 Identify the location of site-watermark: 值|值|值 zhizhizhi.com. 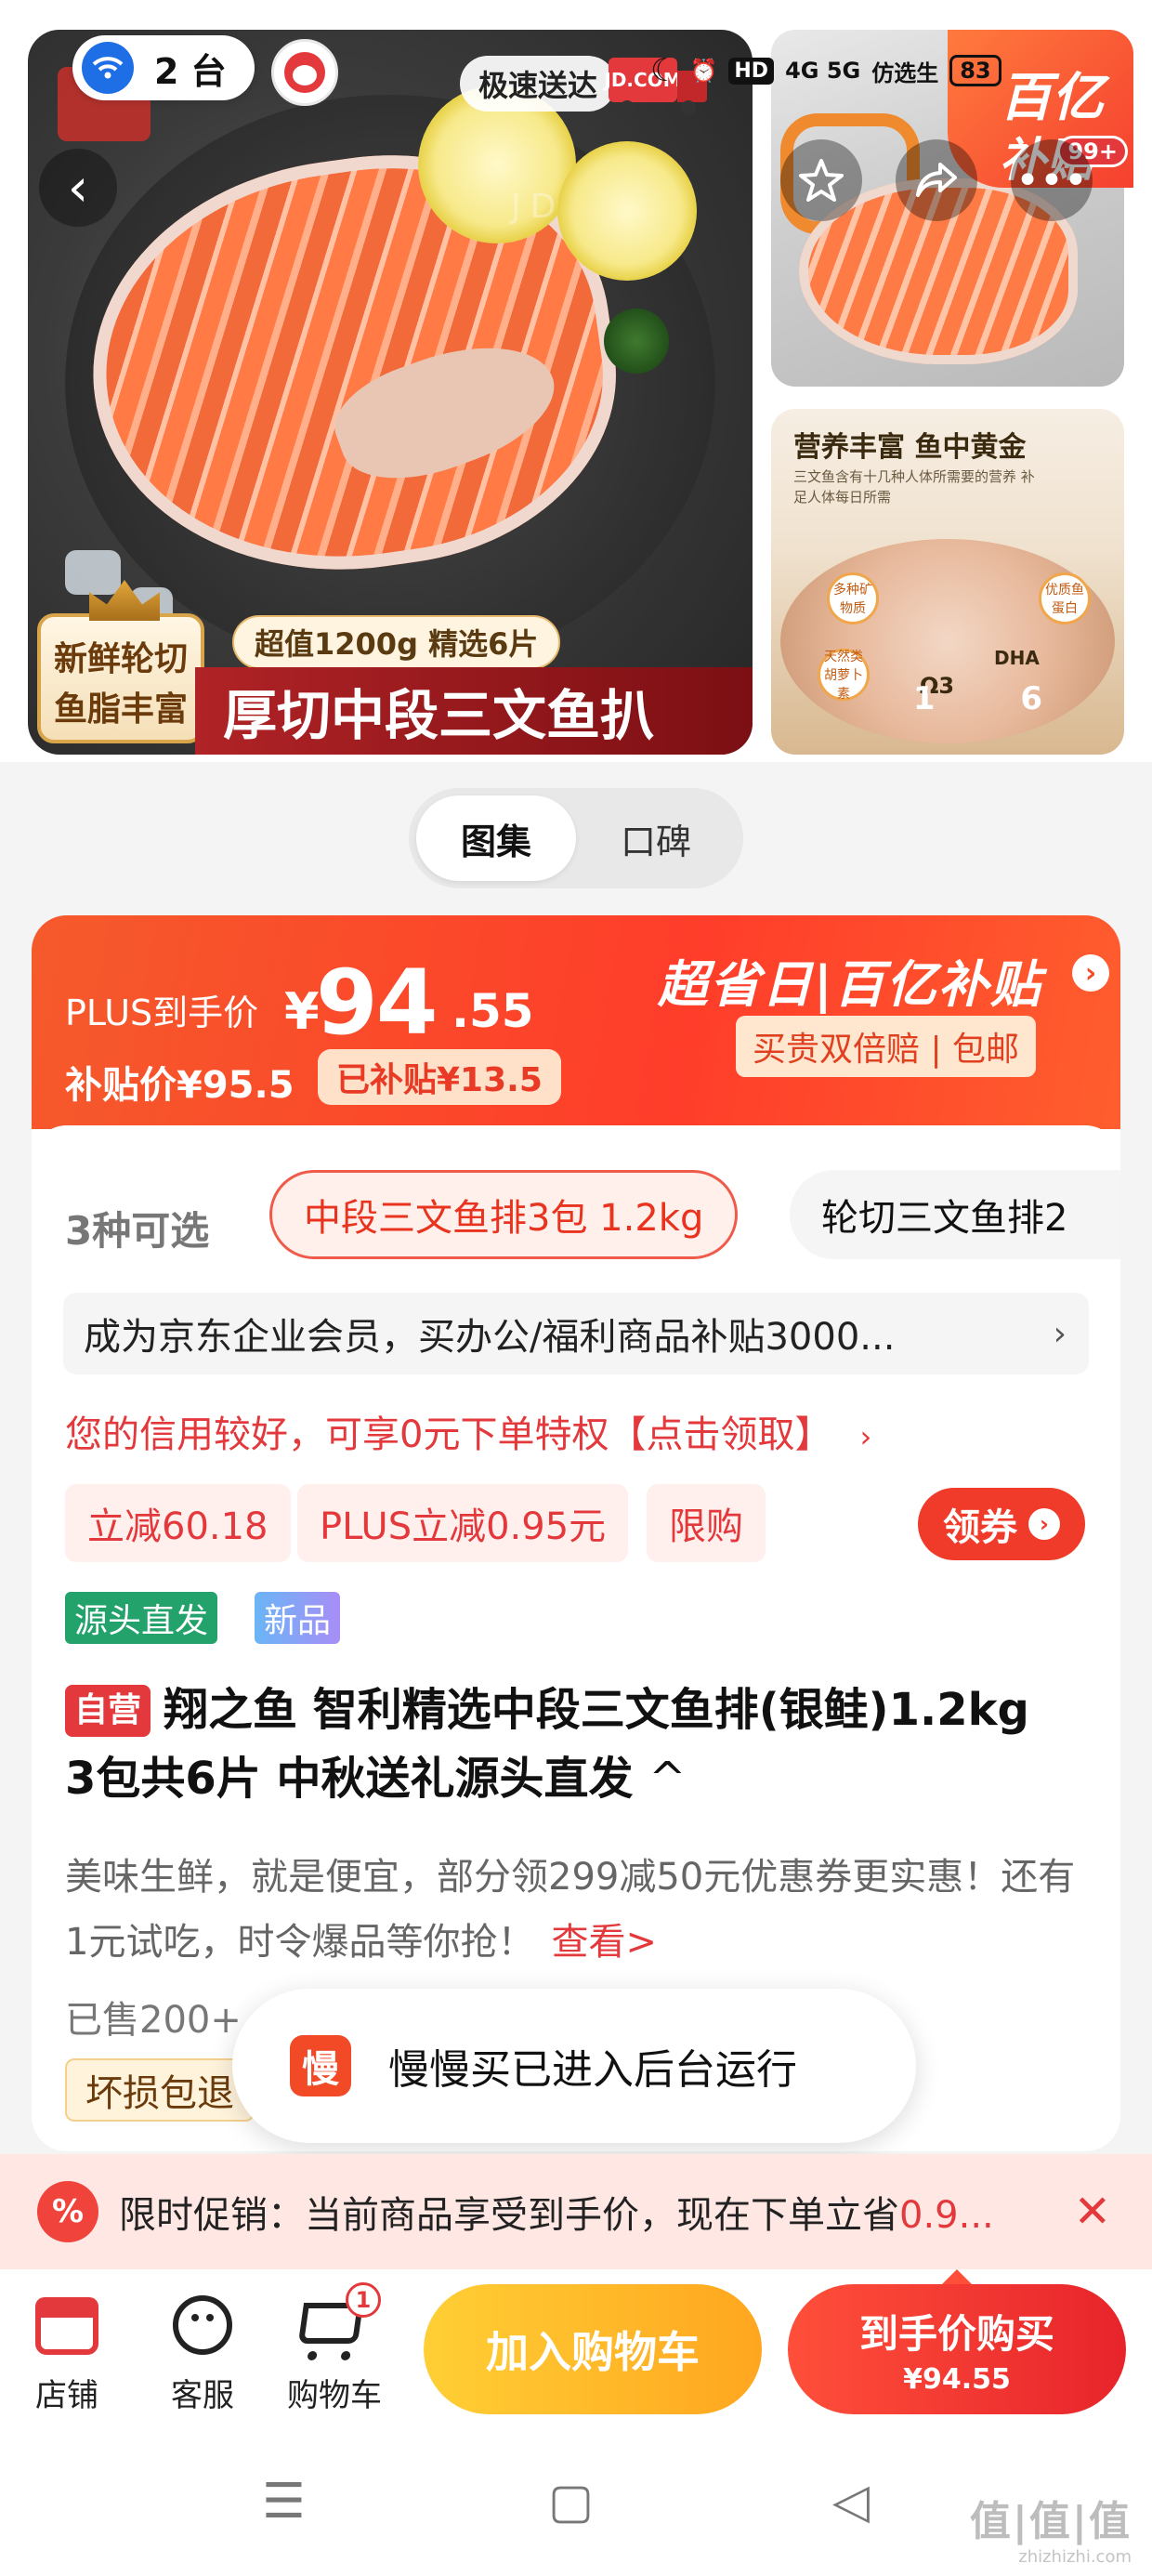
(1051, 2527).